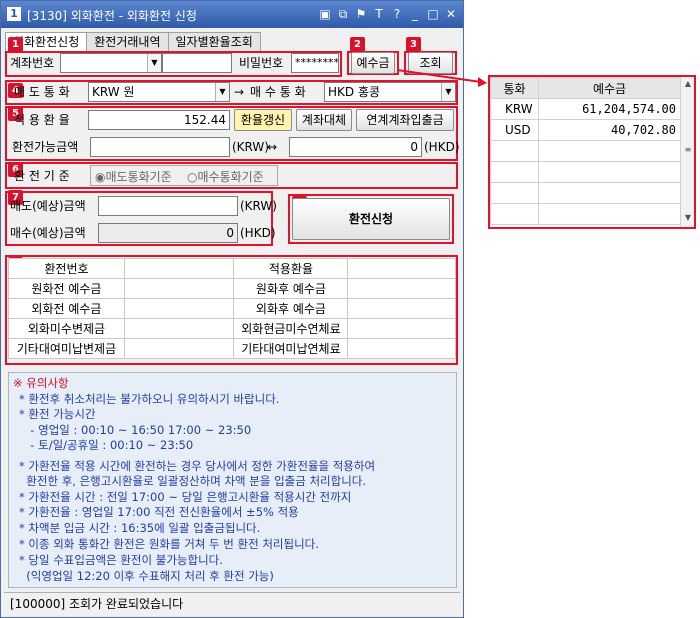 The width and height of the screenshot is (700, 618). I want to click on summary-label: 환전번호, so click(66, 268).